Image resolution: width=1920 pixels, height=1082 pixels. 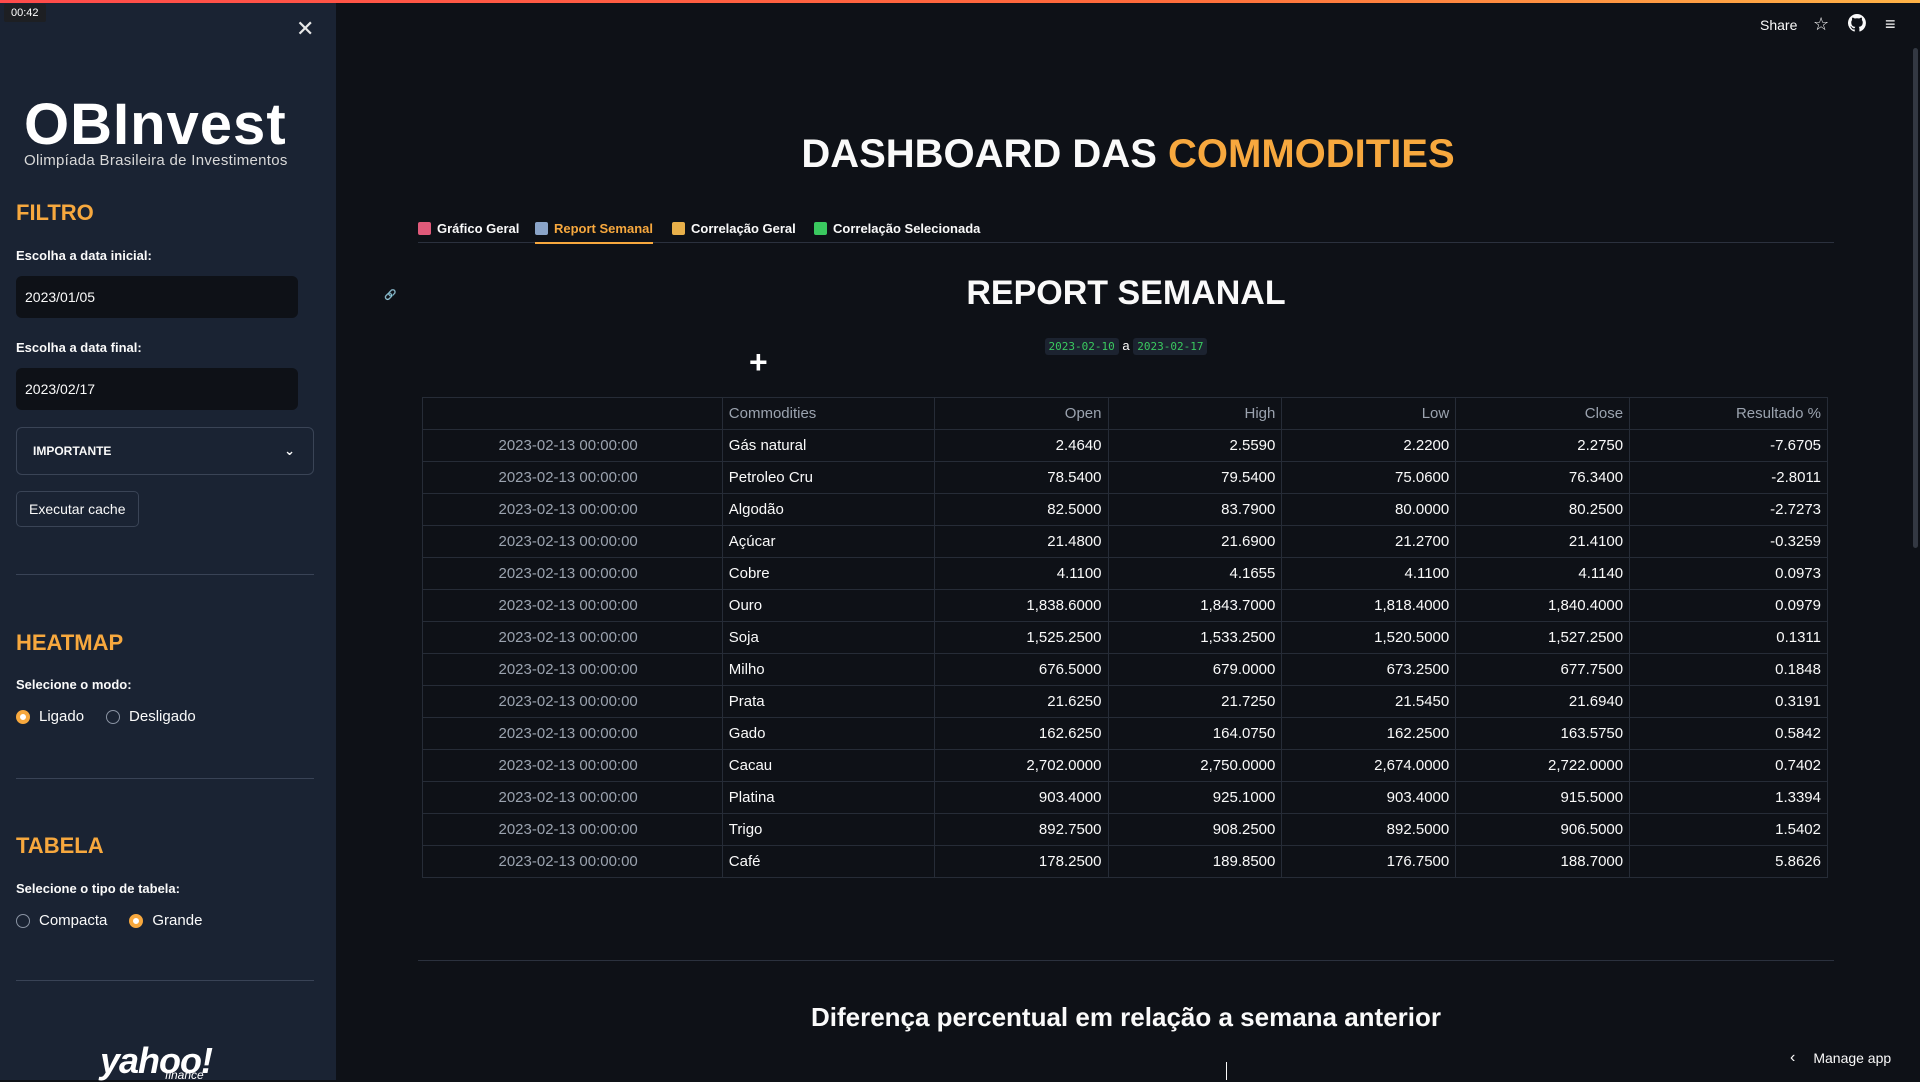 I want to click on radio-grande: Grande, so click(x=165, y=920).